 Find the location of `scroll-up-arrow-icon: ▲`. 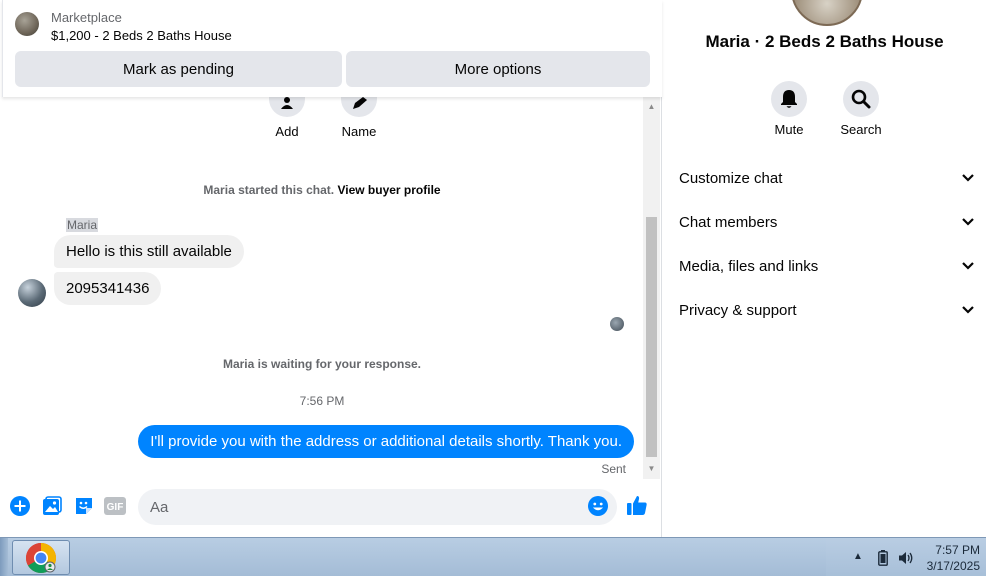

scroll-up-arrow-icon: ▲ is located at coordinates (651, 107).